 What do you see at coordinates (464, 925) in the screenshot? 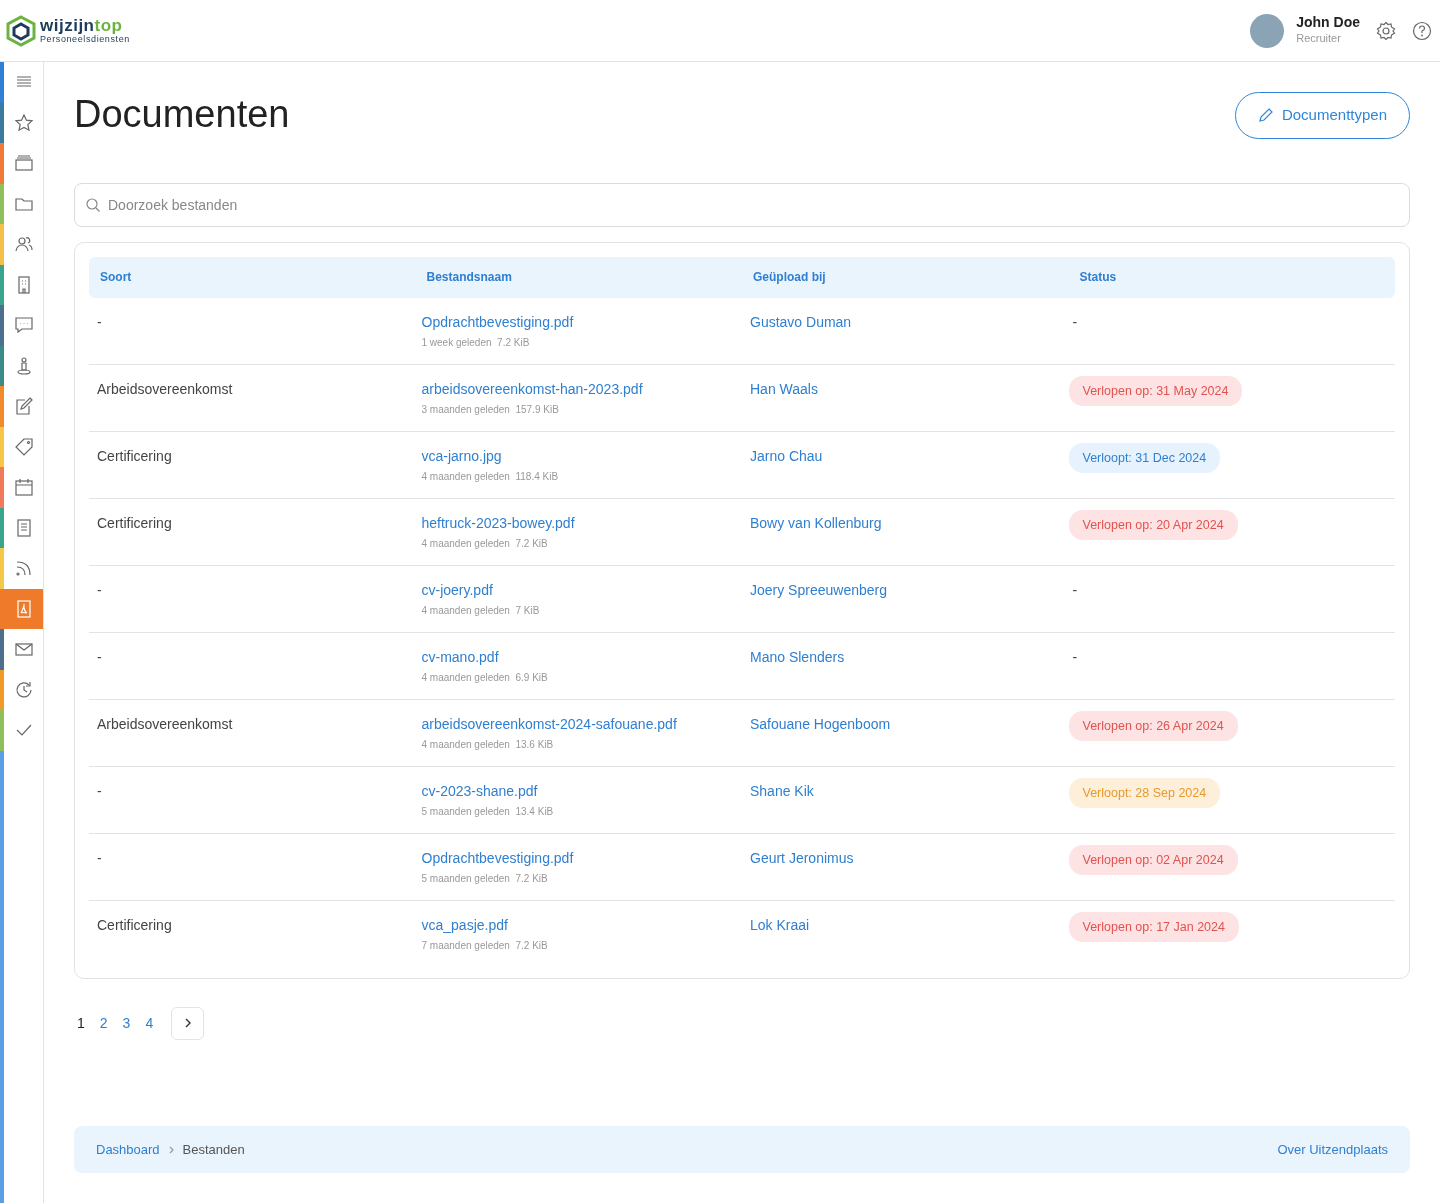
I see `file-link: vca_pasje.pdf` at bounding box center [464, 925].